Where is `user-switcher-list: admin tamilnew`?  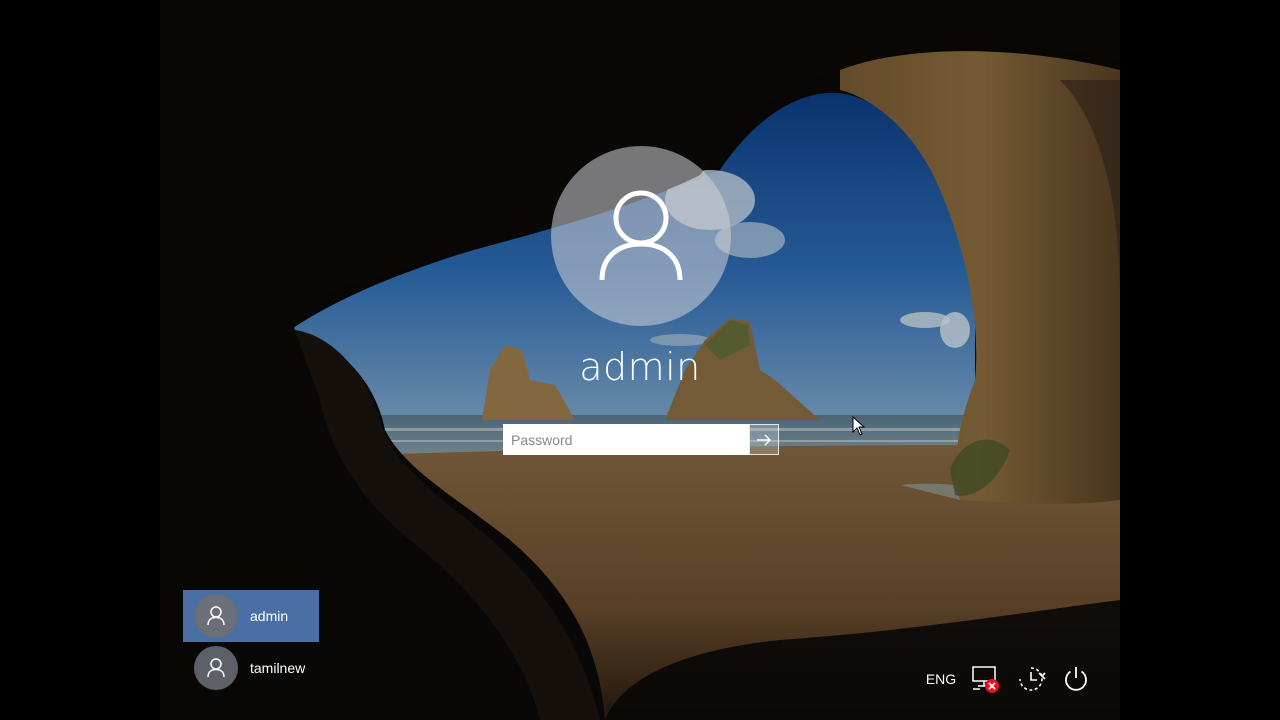
user-switcher-list: admin tamilnew is located at coordinates (251, 642).